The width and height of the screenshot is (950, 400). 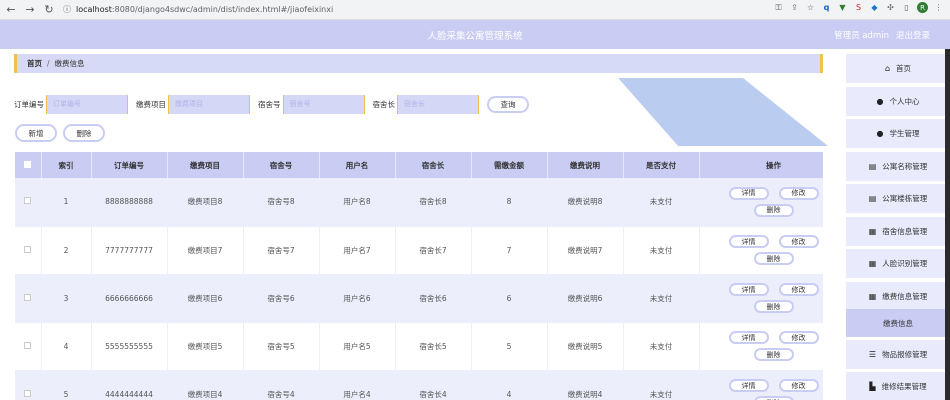 What do you see at coordinates (761, 202) in the screenshot?
I see `cell-actions: 详情修改删除` at bounding box center [761, 202].